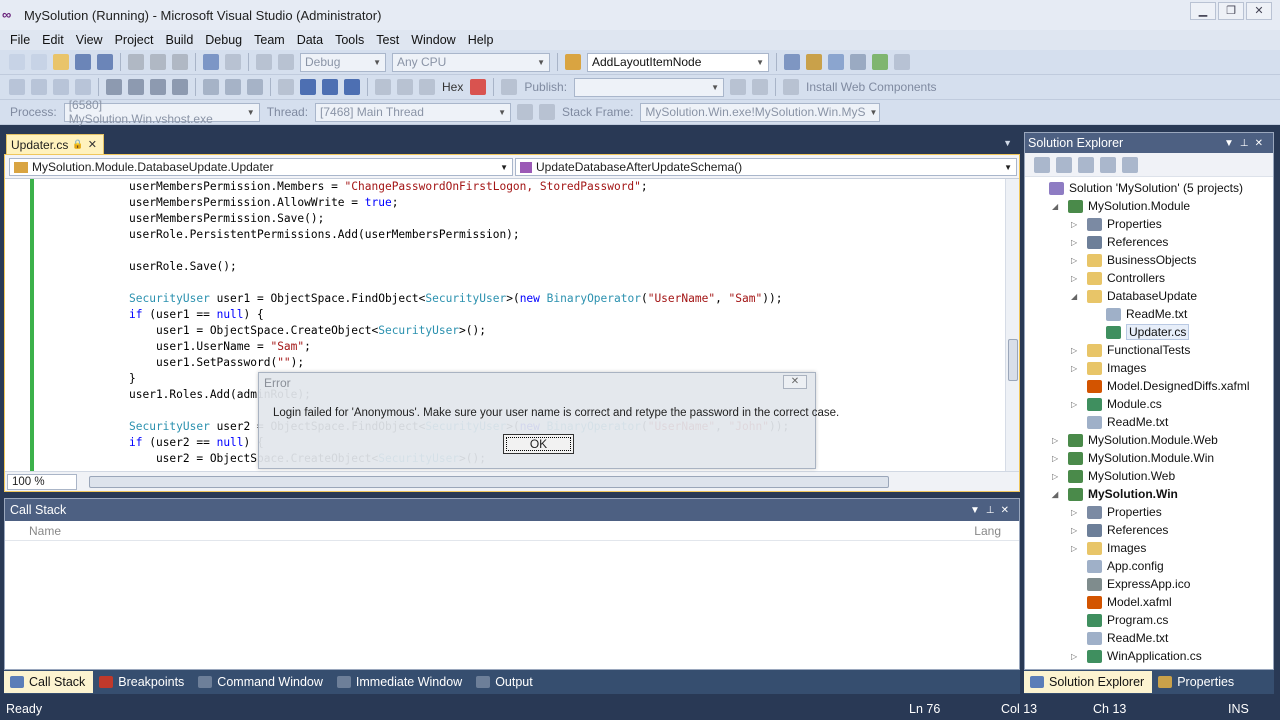  What do you see at coordinates (1013, 360) in the screenshot?
I see `scroll-thumb` at bounding box center [1013, 360].